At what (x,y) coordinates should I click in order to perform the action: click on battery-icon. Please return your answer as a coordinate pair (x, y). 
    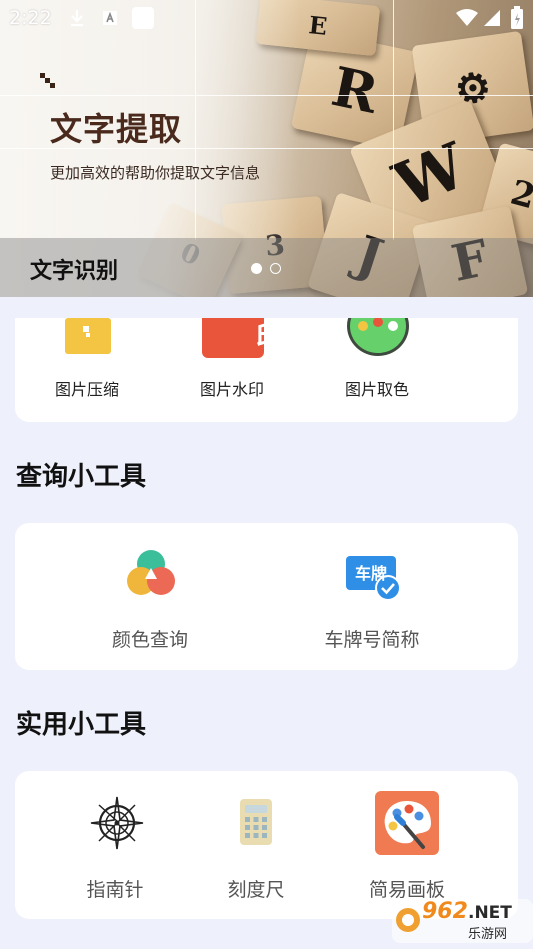
    Looking at the image, I should click on (517, 17).